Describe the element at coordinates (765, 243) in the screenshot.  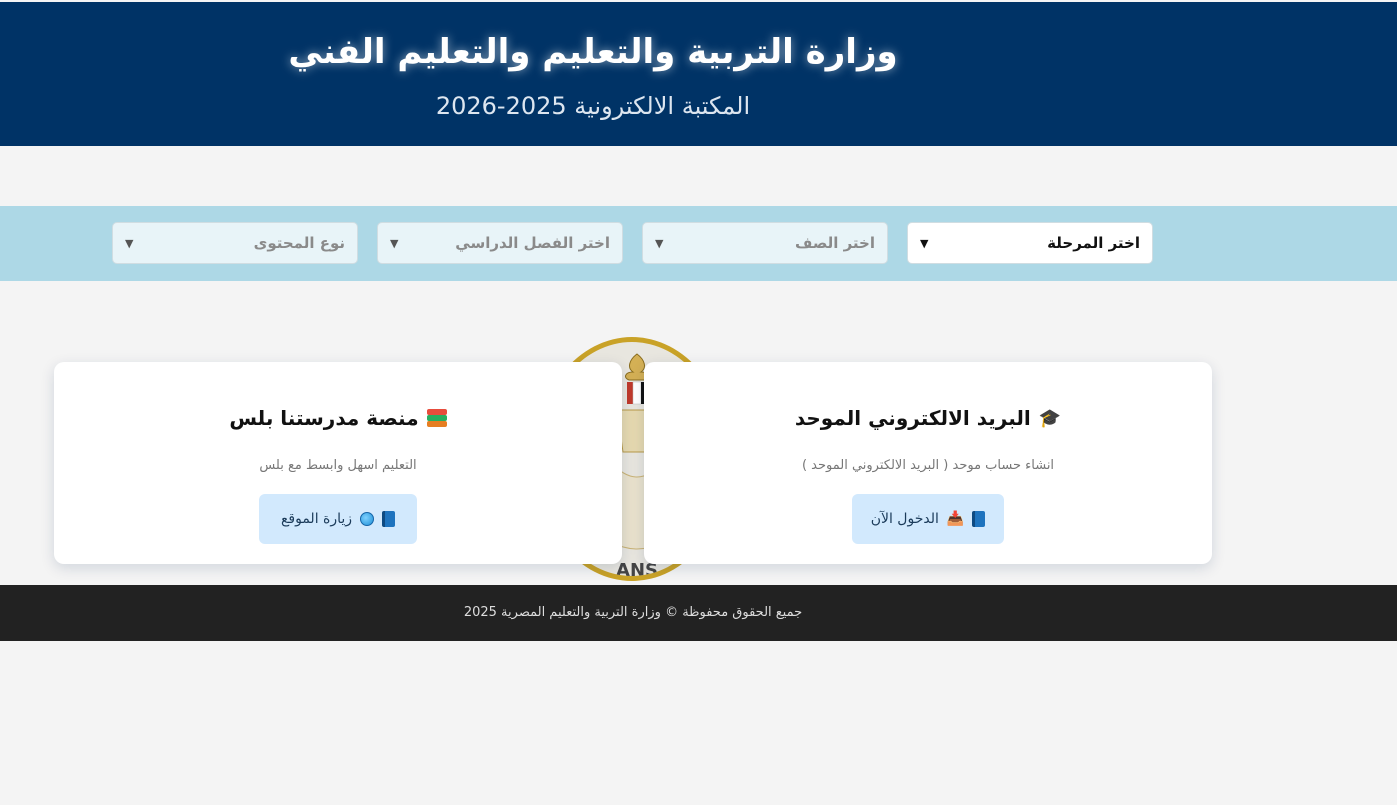
I see `grade-select: اختر الصف ▼` at that location.